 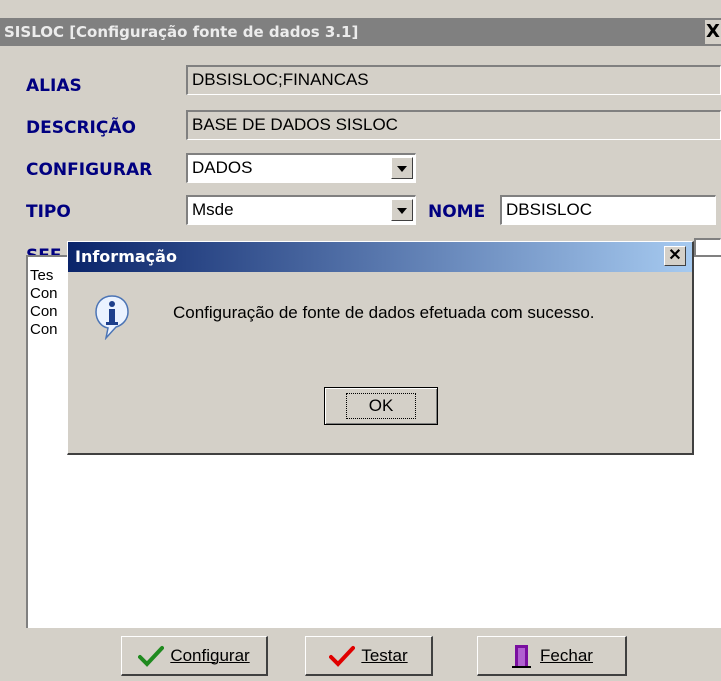 What do you see at coordinates (54, 86) in the screenshot?
I see `alias-label: ALIAS` at bounding box center [54, 86].